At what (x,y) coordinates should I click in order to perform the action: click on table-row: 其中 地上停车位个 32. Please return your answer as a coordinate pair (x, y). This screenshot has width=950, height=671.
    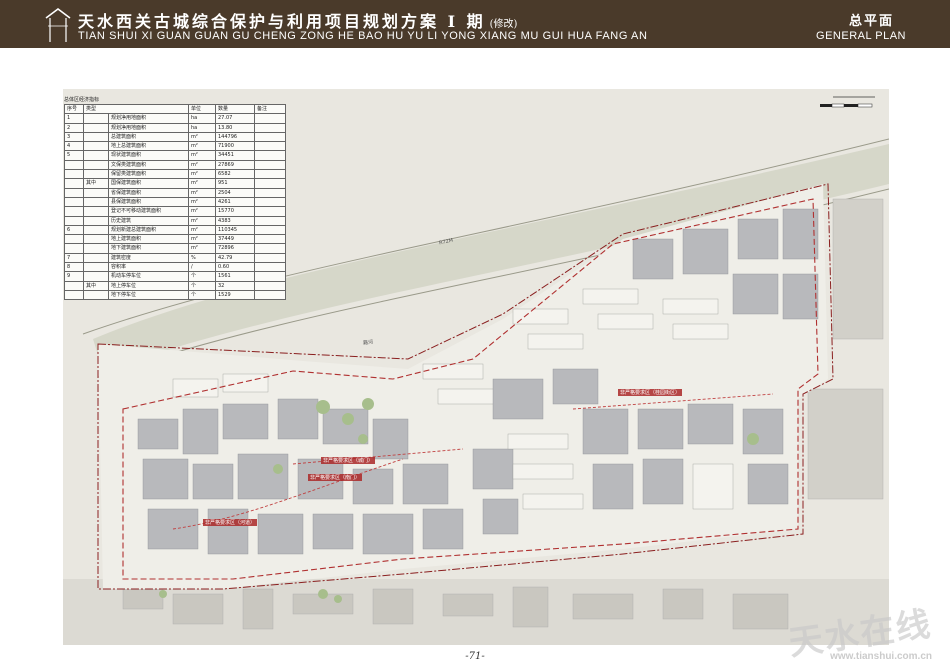
    Looking at the image, I should click on (175, 285).